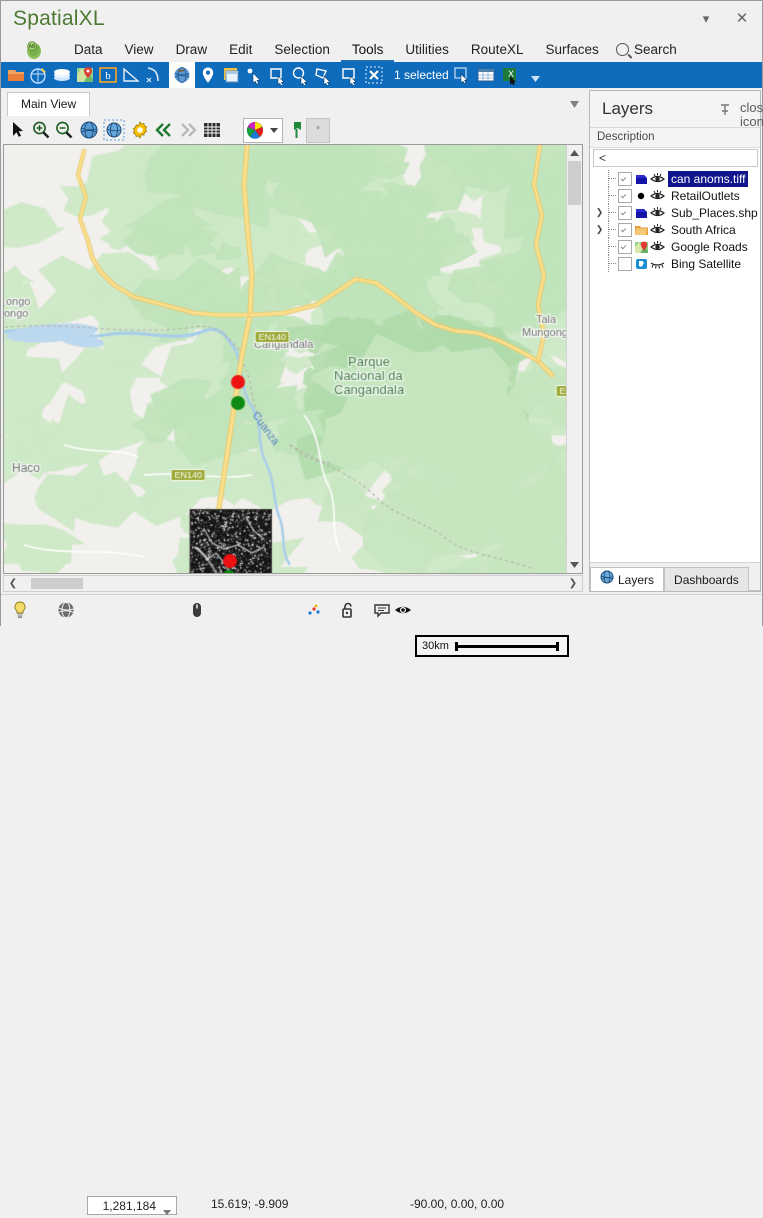 The width and height of the screenshot is (763, 1218). What do you see at coordinates (497, 49) in the screenshot?
I see `menu-item-routexl: RouteXL` at bounding box center [497, 49].